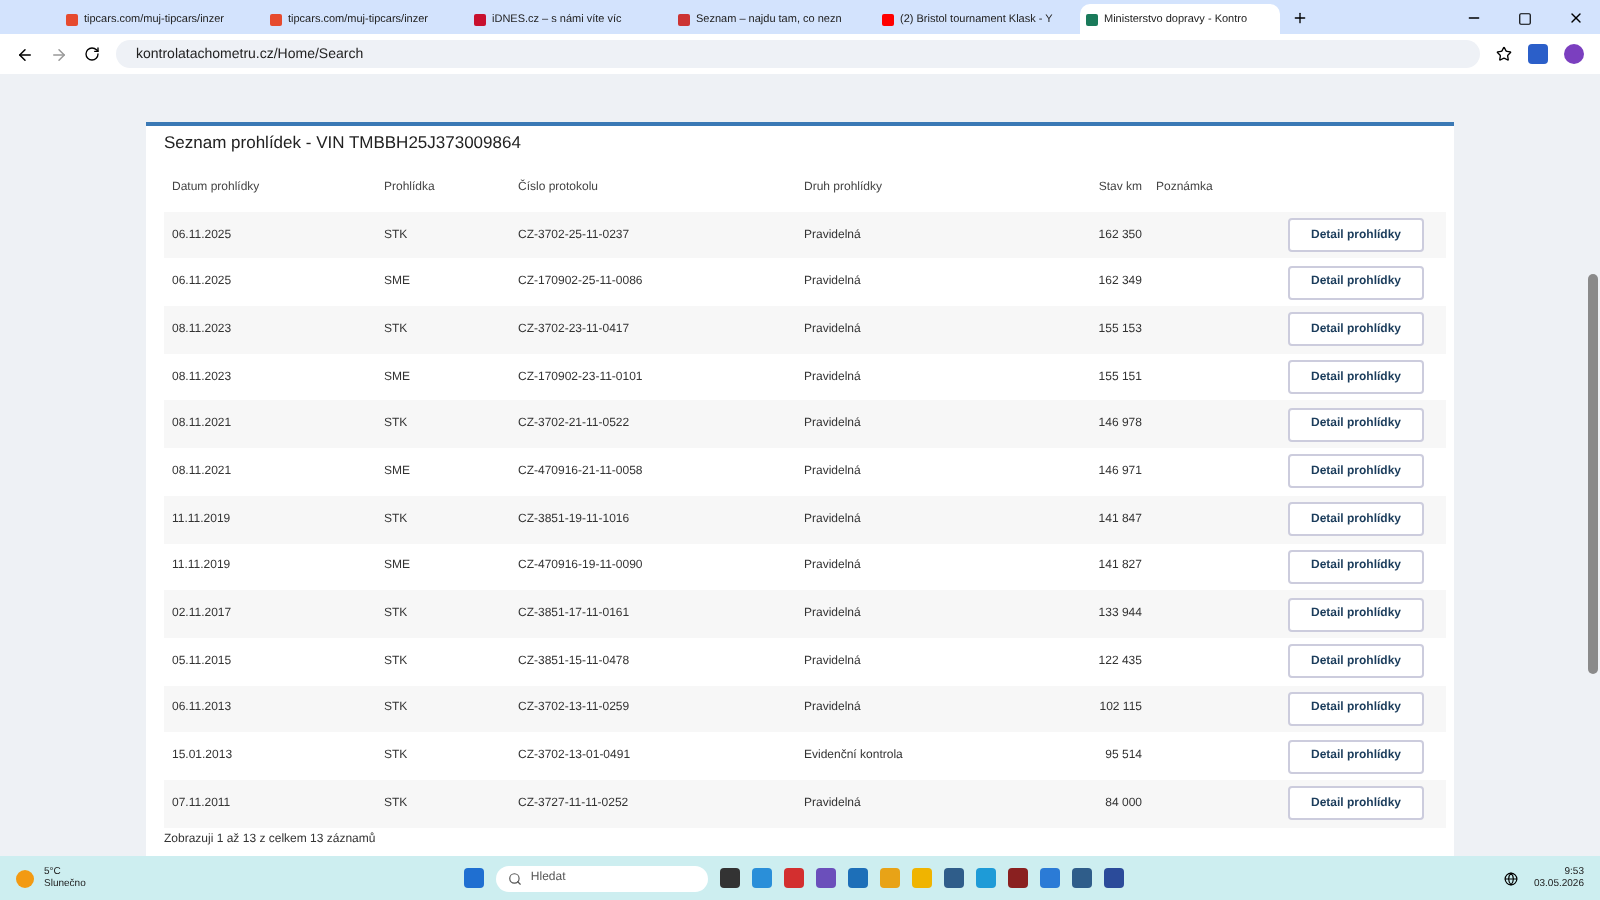 The image size is (1600, 900). I want to click on extension-icon, so click(1538, 54).